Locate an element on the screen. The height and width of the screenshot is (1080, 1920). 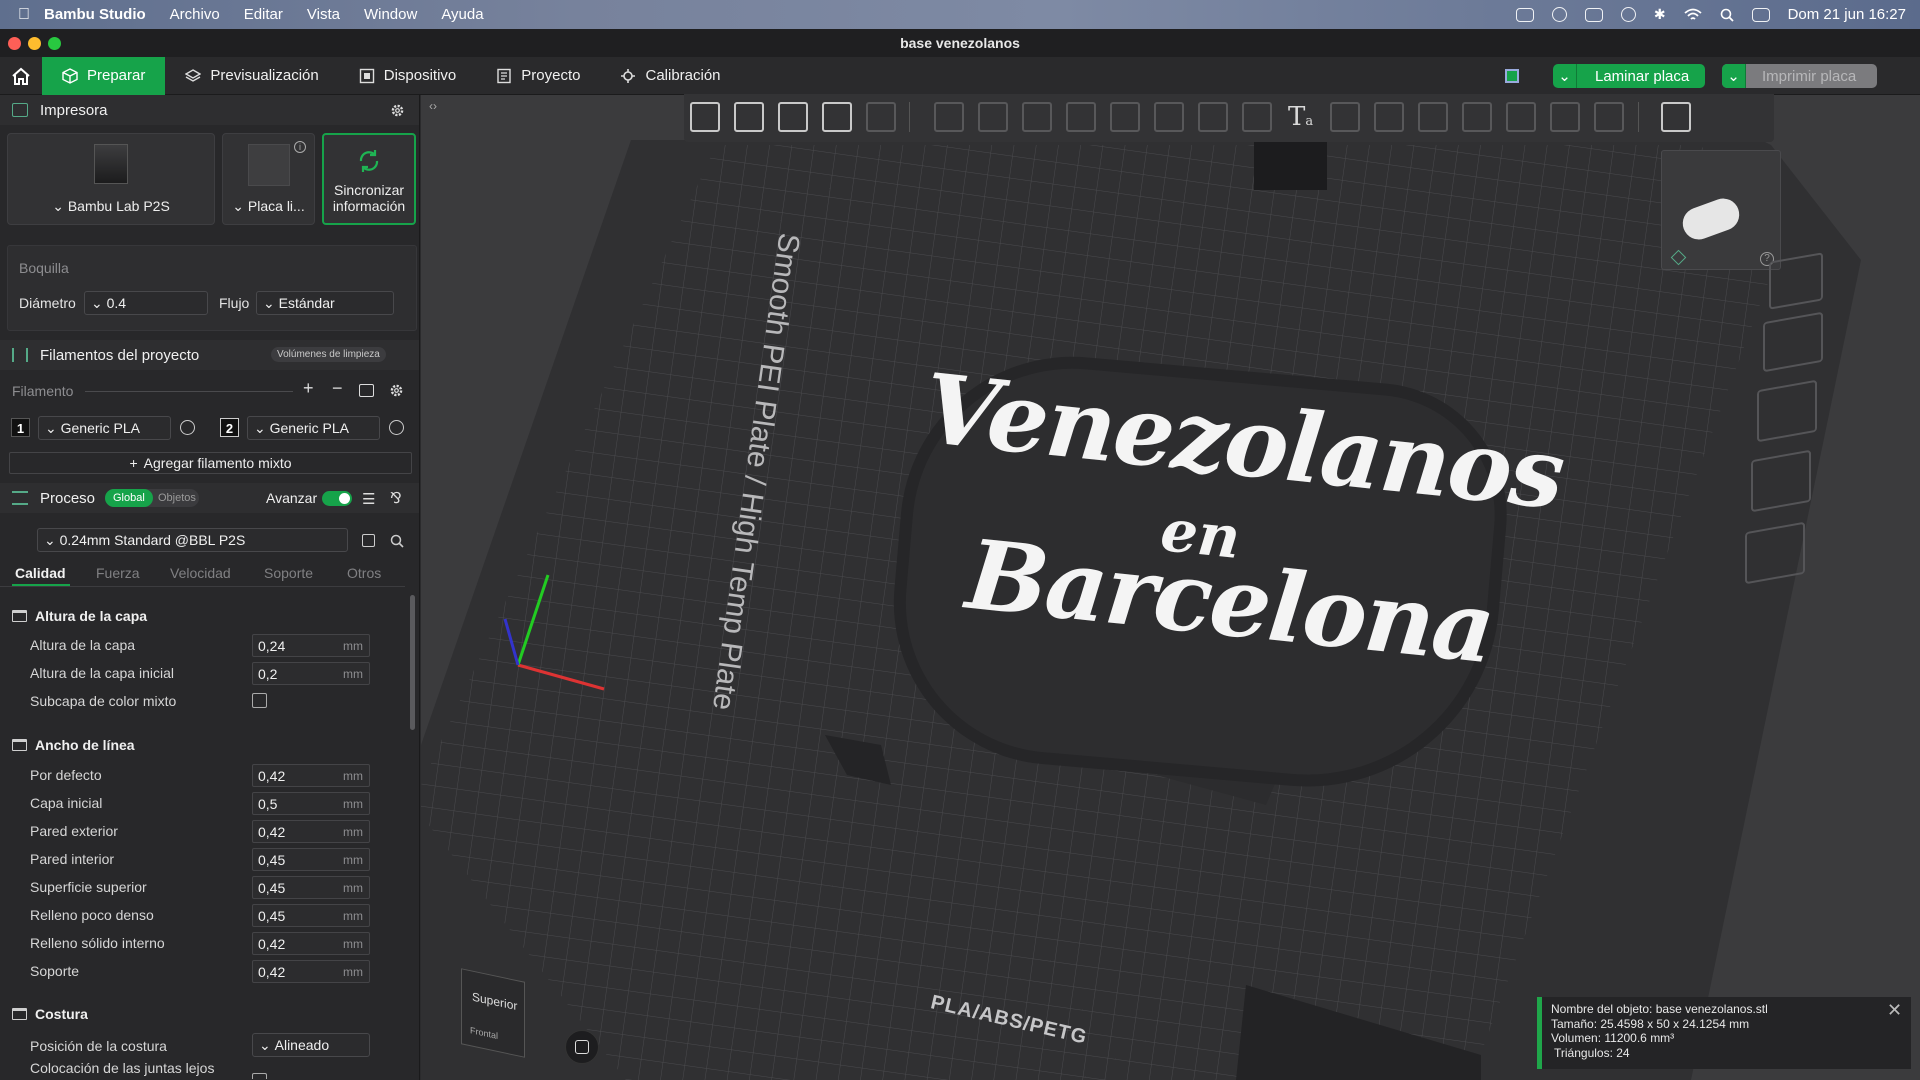
arrange-tool-icon is located at coordinates (837, 117).